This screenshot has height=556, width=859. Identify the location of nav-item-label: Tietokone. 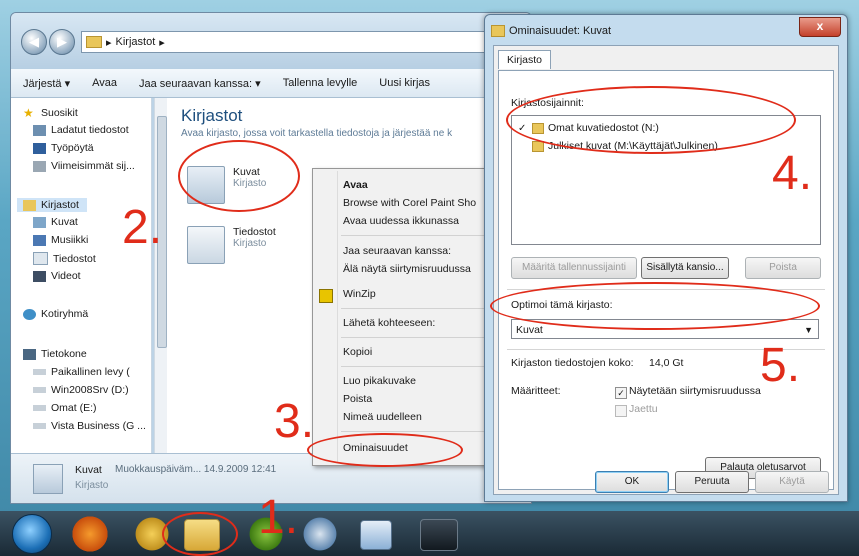
(64, 354).